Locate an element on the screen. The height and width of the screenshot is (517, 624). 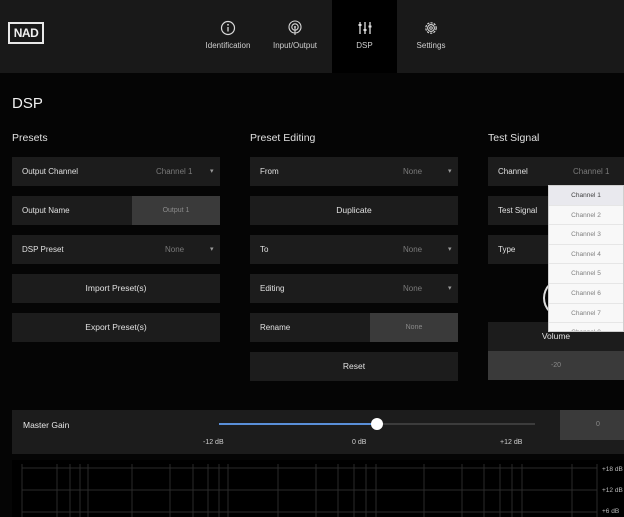
test-signal-channel-label: Channel is located at coordinates (513, 171).